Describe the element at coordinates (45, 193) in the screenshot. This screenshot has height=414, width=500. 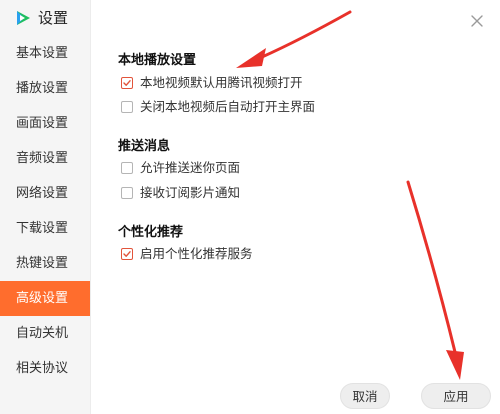
I see `sidebar-item-network: 网络设置` at that location.